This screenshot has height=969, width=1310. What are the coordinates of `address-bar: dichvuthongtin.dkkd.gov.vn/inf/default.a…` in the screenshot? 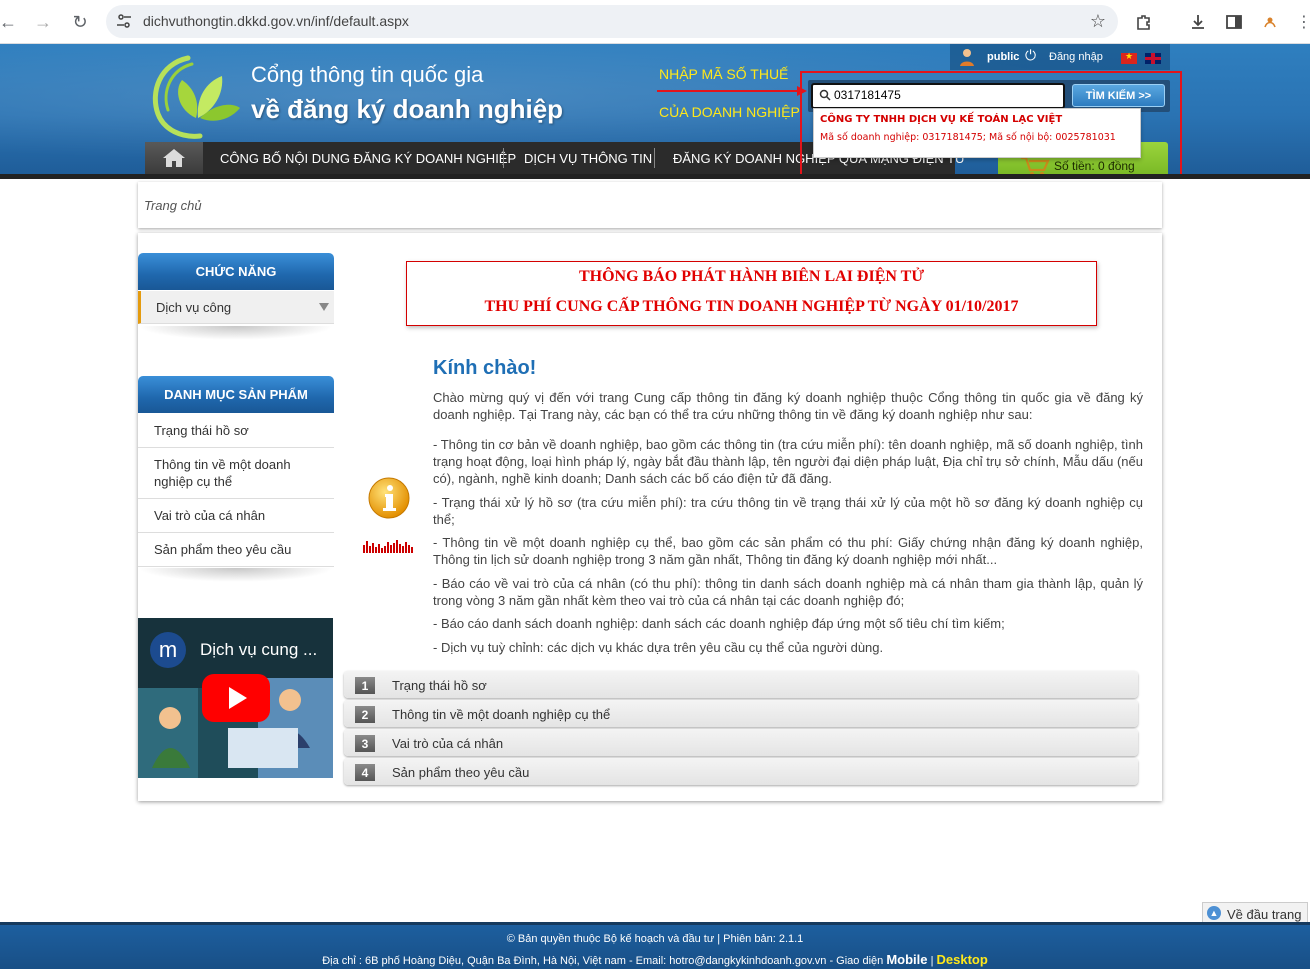 It's located at (612, 21).